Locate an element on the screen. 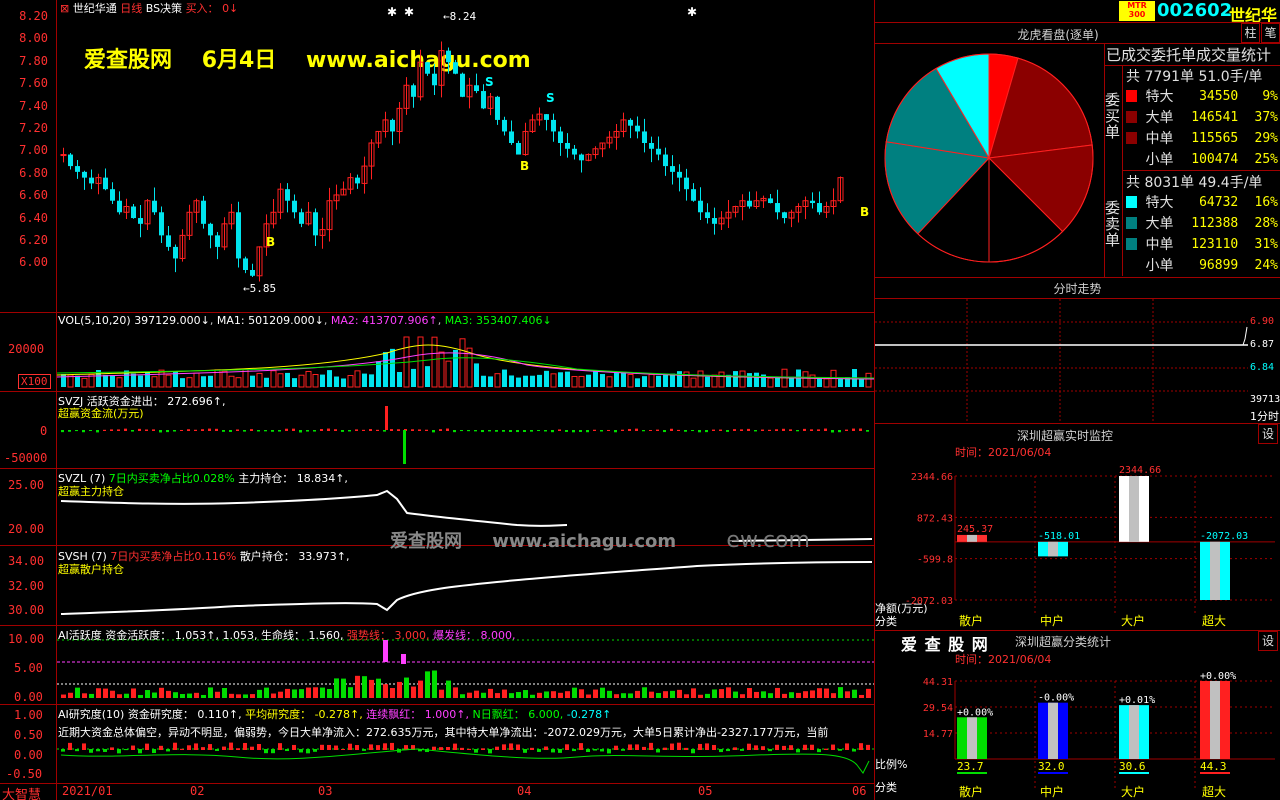 The height and width of the screenshot is (800, 1280). category-settings-button: 设 is located at coordinates (1268, 641).